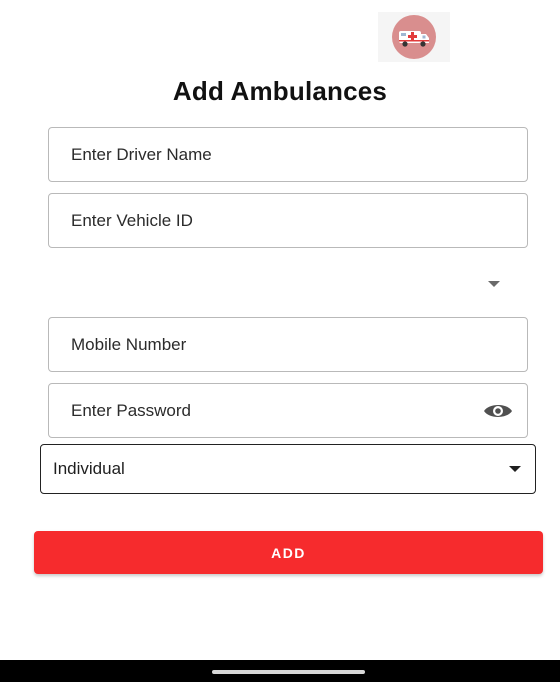 The width and height of the screenshot is (560, 682). I want to click on ambulance-icon, so click(414, 37).